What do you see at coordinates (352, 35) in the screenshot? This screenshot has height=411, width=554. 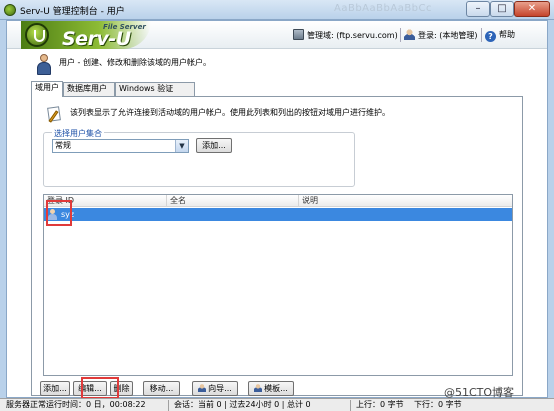 I see `domain-label: 管理域: (ftp.servu.com)` at bounding box center [352, 35].